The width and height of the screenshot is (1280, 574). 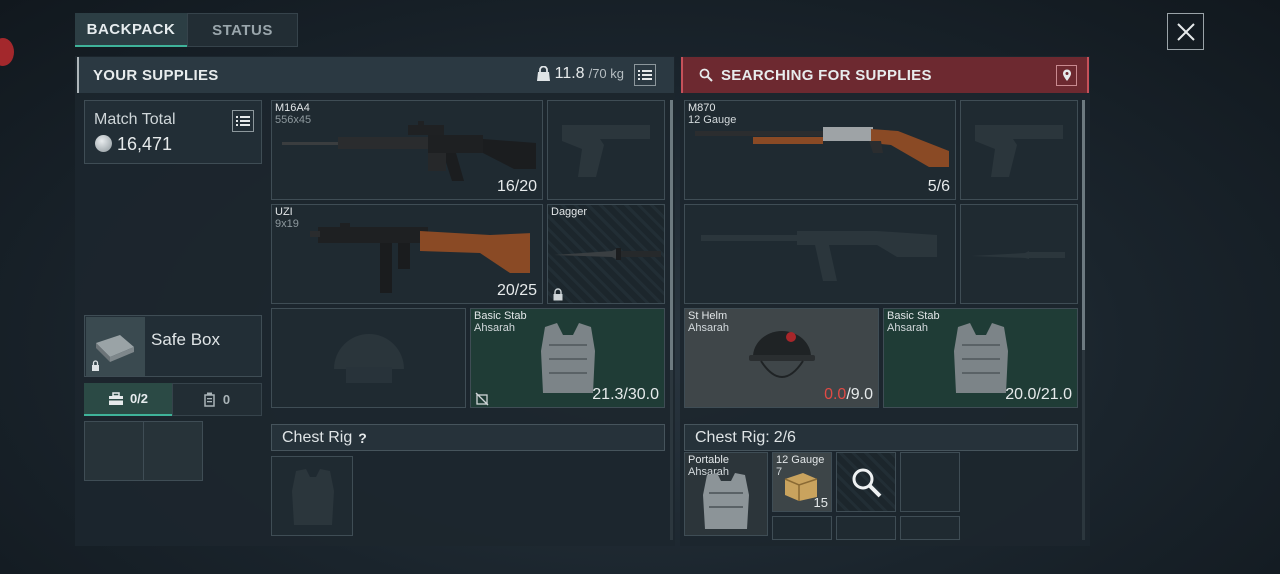 I want to click on your-supplies-title: YOUR SUPPLIES, so click(x=156, y=75).